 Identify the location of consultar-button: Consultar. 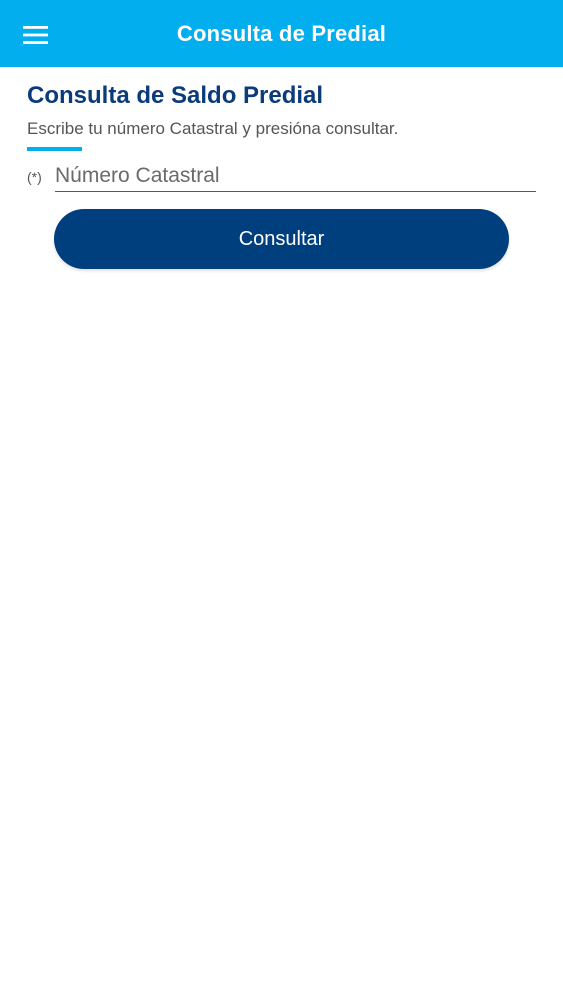
(281, 239).